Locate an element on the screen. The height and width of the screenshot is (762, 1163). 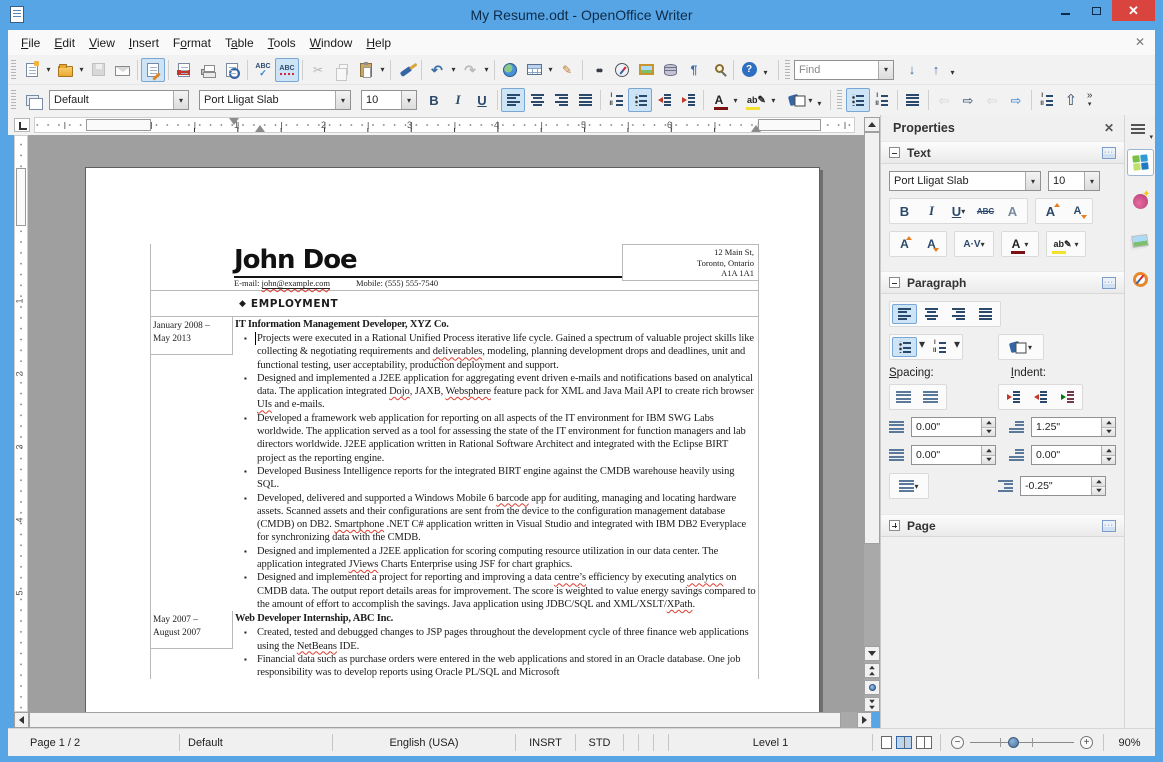
job-dates-cell: May 2007 – August 2007 is located at coordinates (192, 630).